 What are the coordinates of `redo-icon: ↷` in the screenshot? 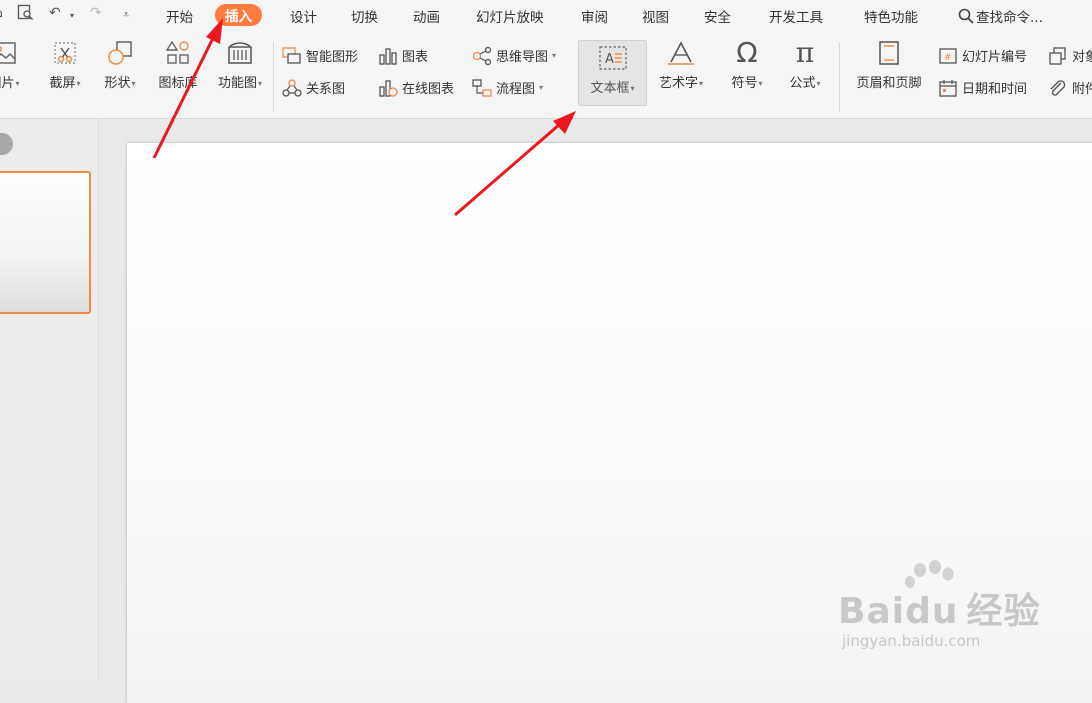 It's located at (96, 13).